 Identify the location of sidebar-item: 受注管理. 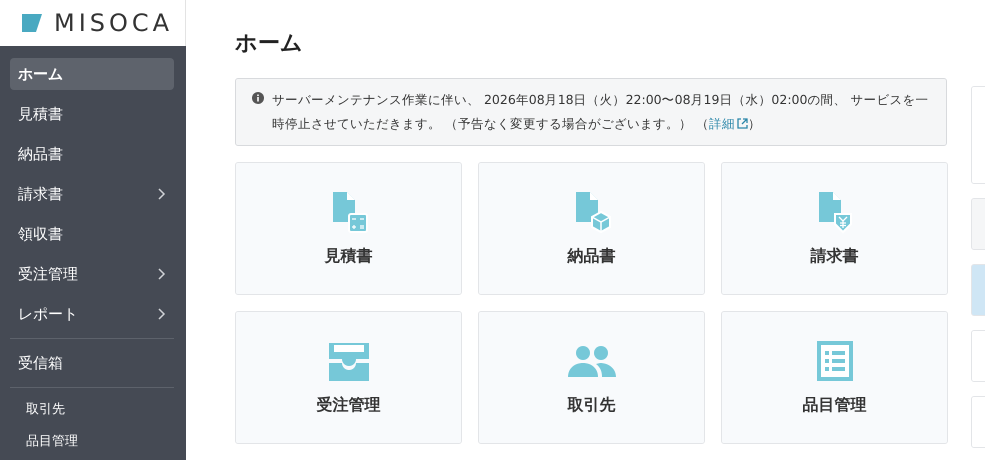
(92, 274).